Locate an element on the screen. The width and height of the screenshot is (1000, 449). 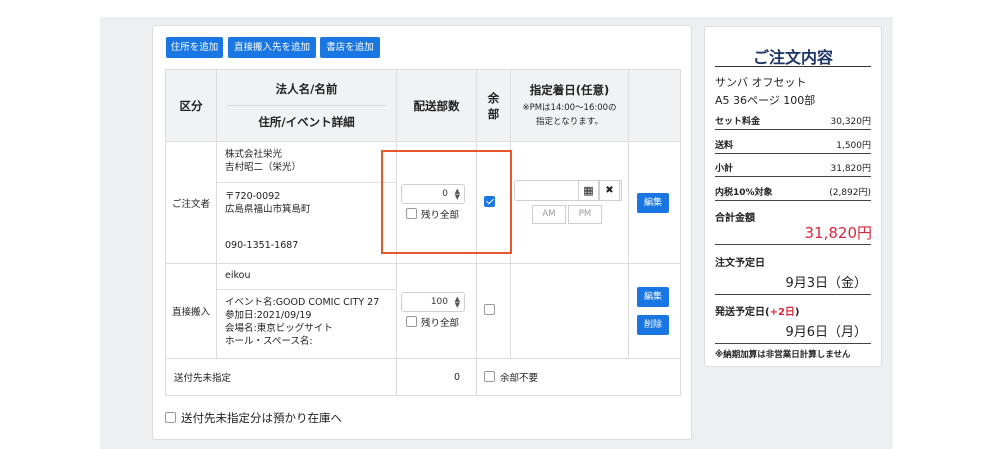
total-label: 合計金額 is located at coordinates (735, 218).